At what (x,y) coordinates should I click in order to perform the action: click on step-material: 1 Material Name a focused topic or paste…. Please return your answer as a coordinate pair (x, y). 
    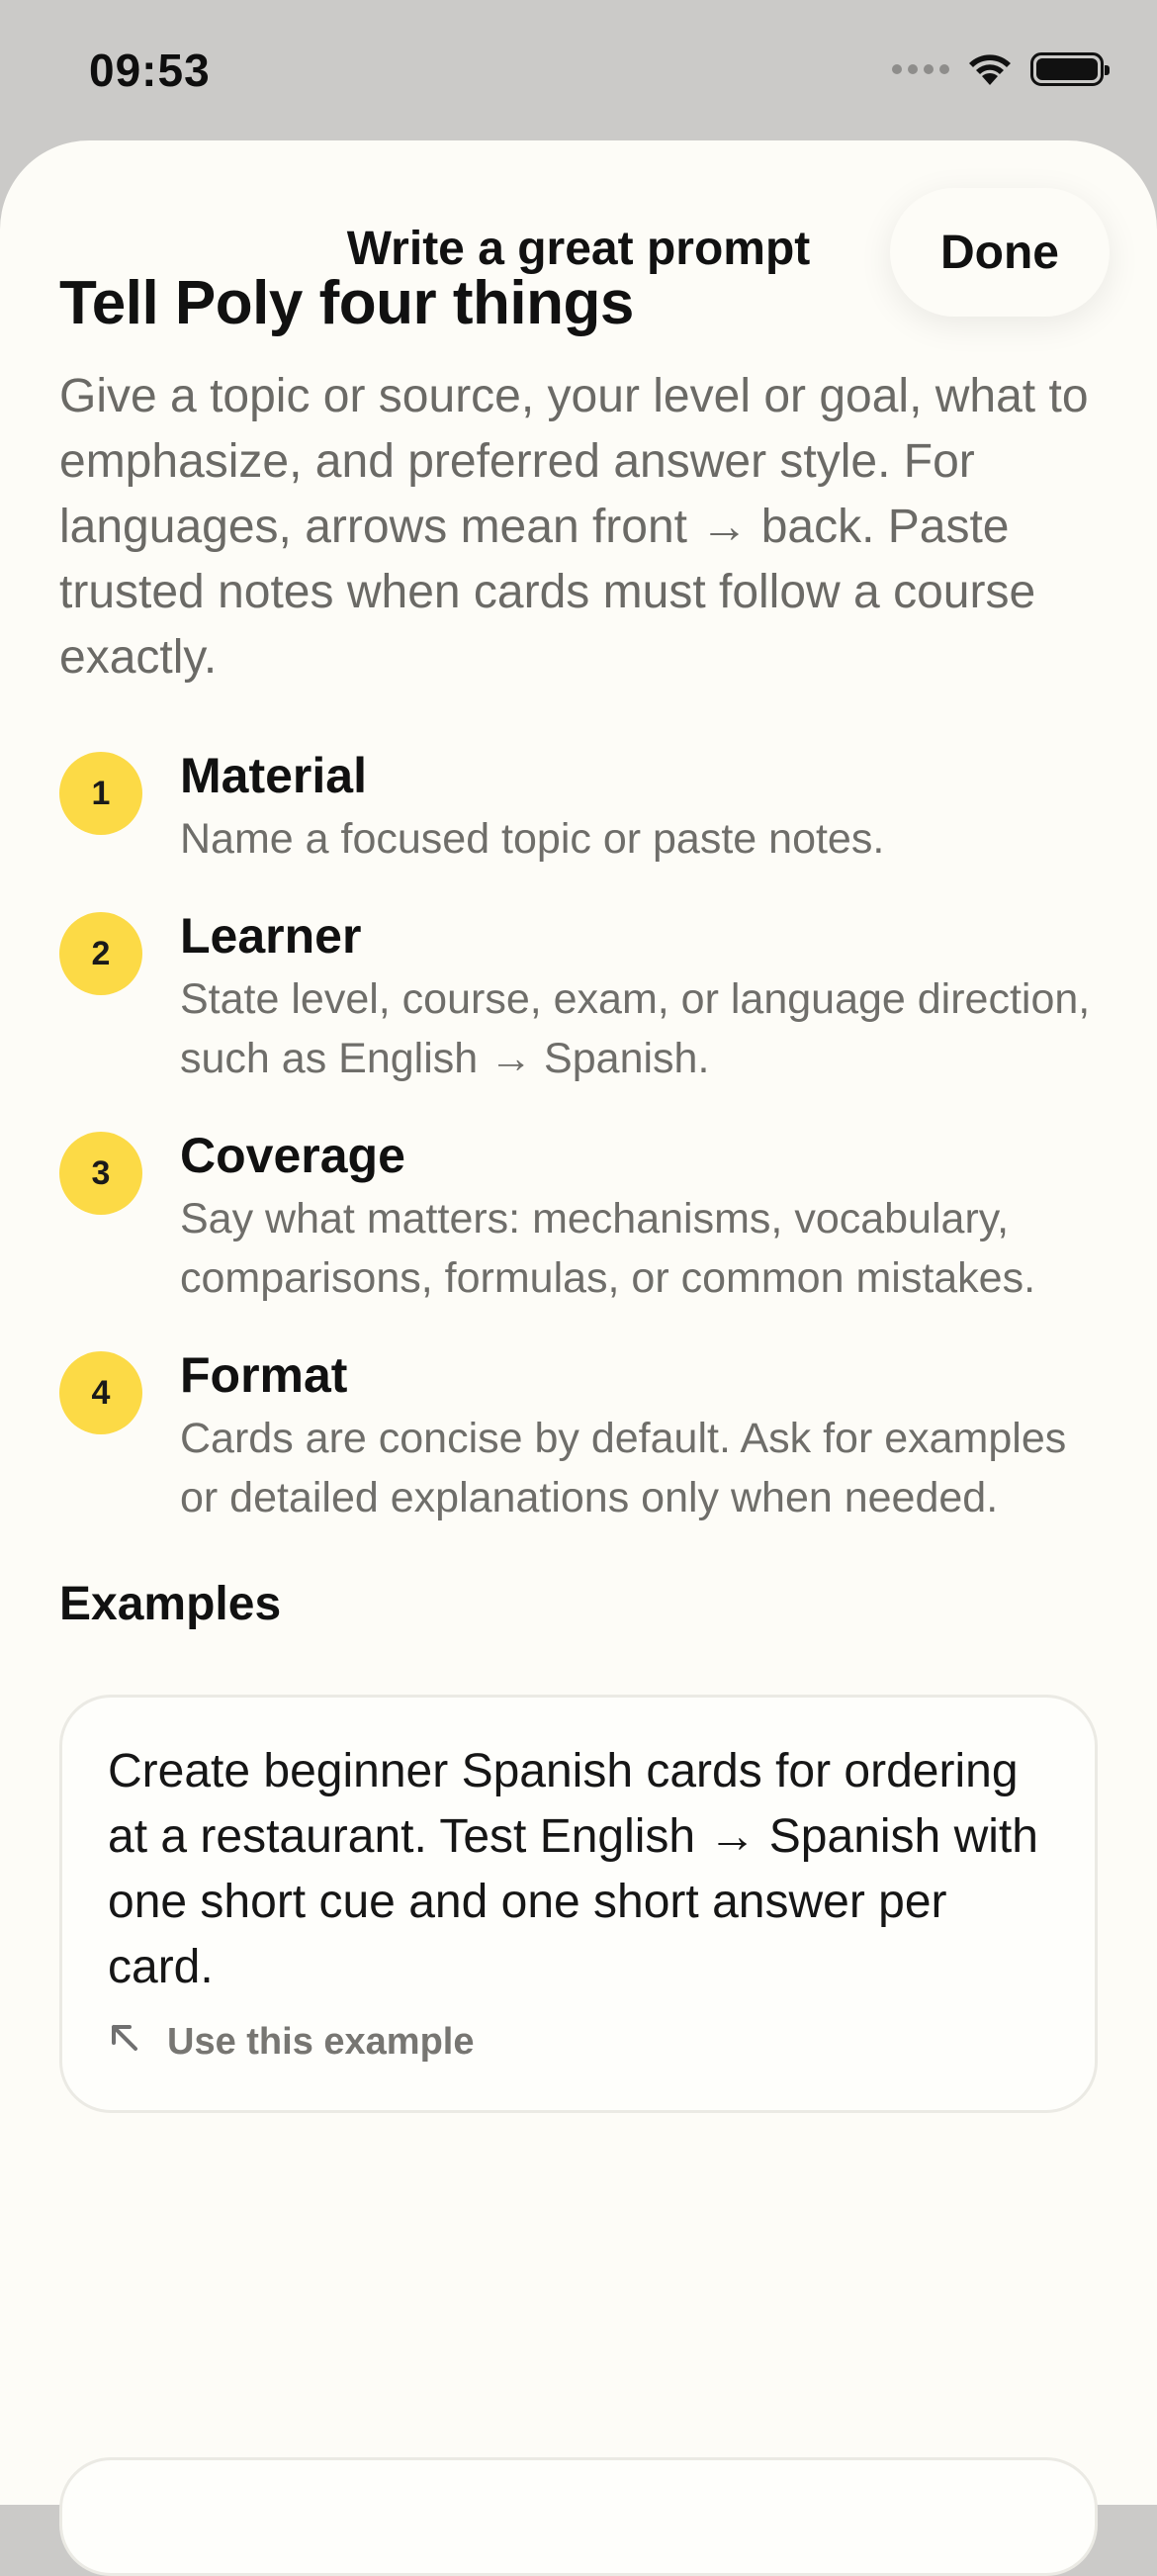
    Looking at the image, I should click on (578, 807).